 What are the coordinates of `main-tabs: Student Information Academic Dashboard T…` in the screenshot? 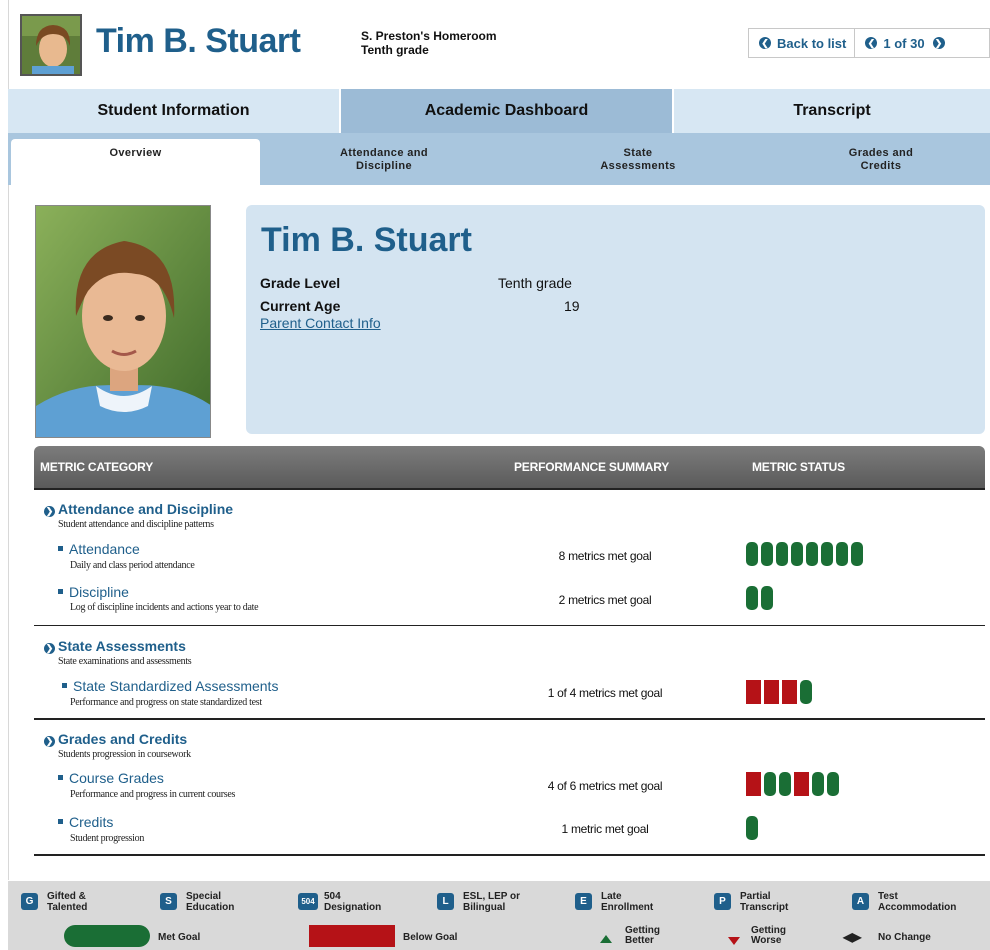 It's located at (499, 111).